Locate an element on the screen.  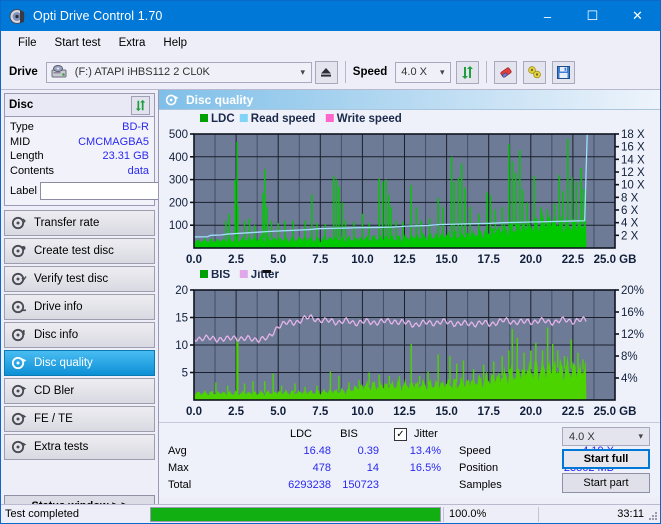
menu-start-test: Start test is located at coordinates (78, 43).